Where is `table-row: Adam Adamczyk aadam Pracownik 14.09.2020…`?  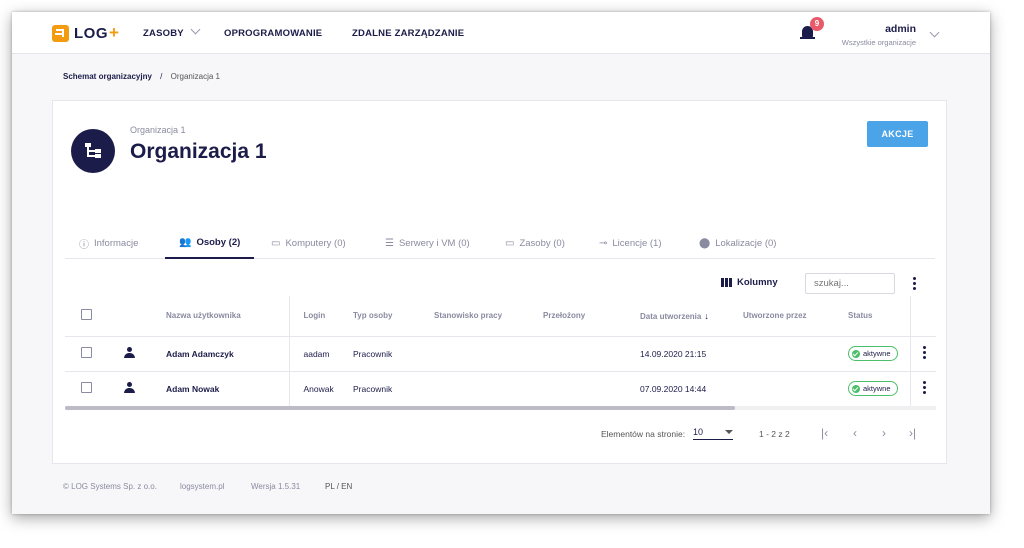
table-row: Adam Adamczyk aadam Pracownik 14.09.2020… is located at coordinates (500, 354).